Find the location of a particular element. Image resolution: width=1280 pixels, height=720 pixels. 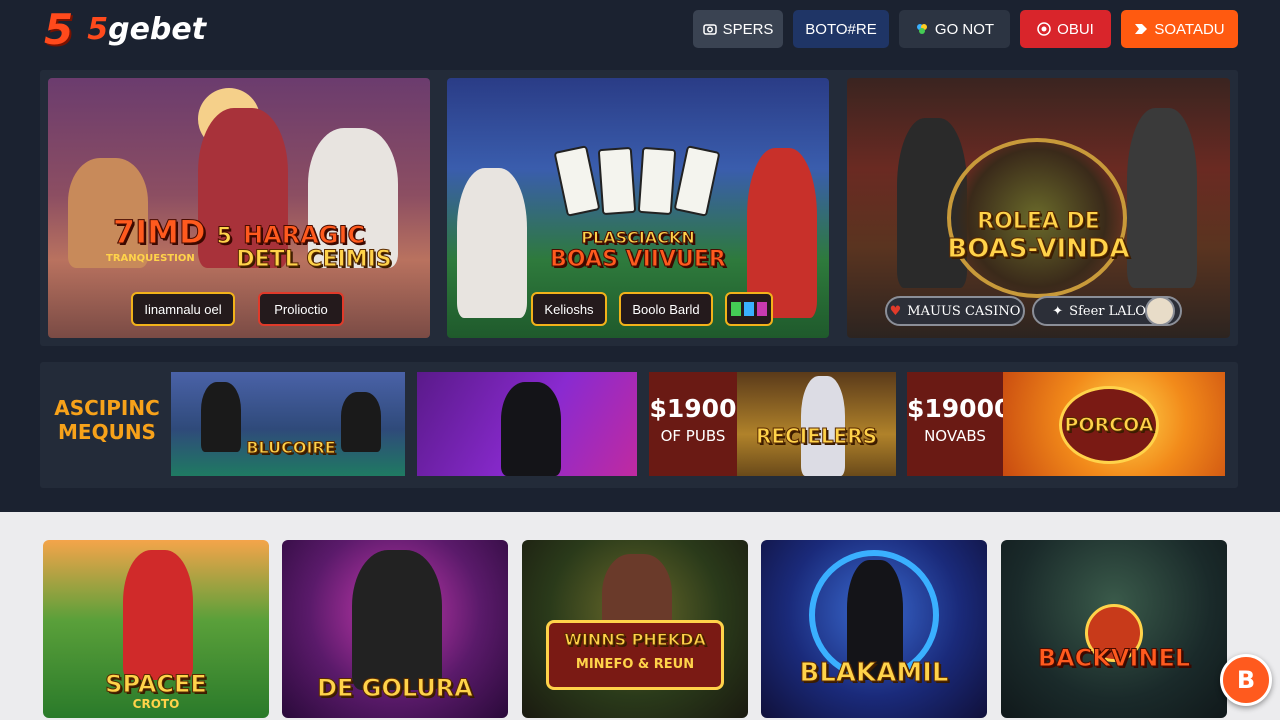

hero-button-secondary: Boolo Barld is located at coordinates (666, 309).